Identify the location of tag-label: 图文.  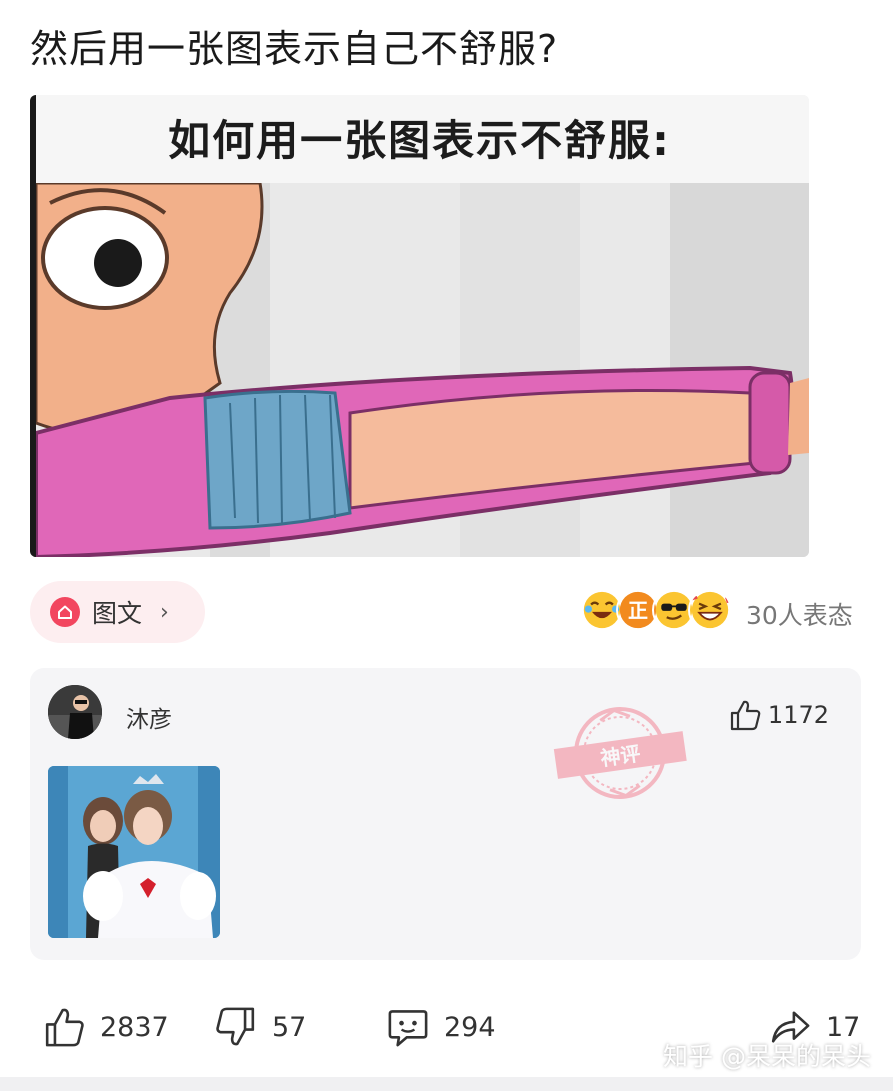
(117, 613).